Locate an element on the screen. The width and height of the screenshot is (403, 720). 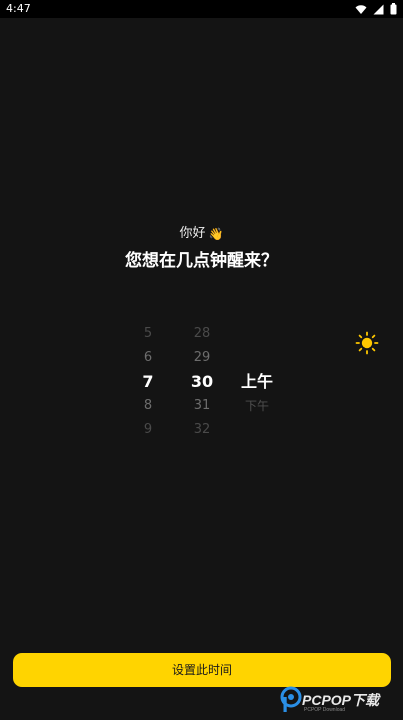
minute-option: 32 is located at coordinates (202, 430).